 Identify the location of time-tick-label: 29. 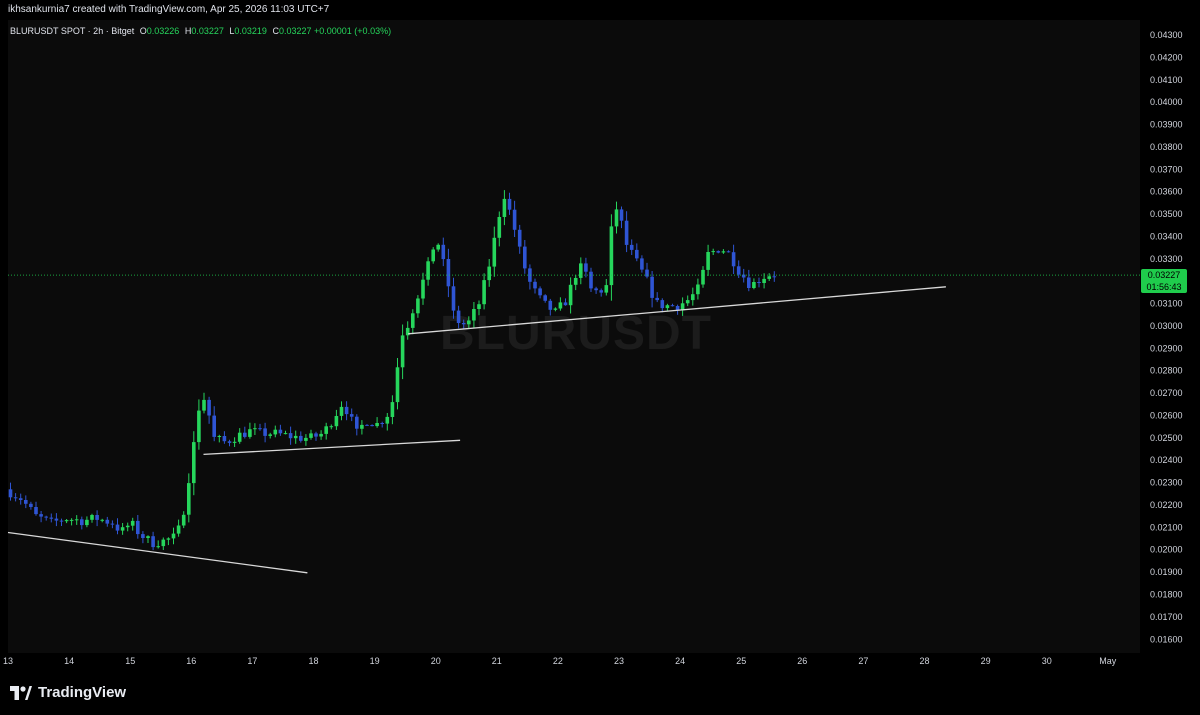
(986, 661).